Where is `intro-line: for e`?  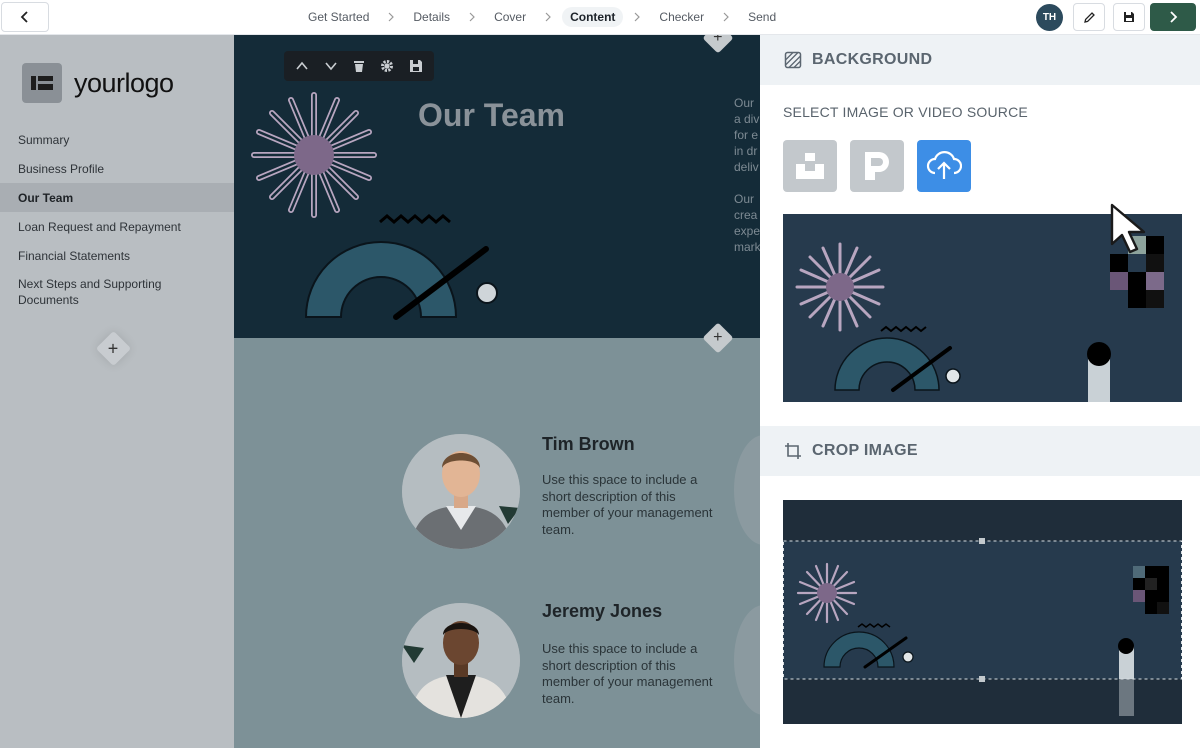
intro-line: for e is located at coordinates (746, 135).